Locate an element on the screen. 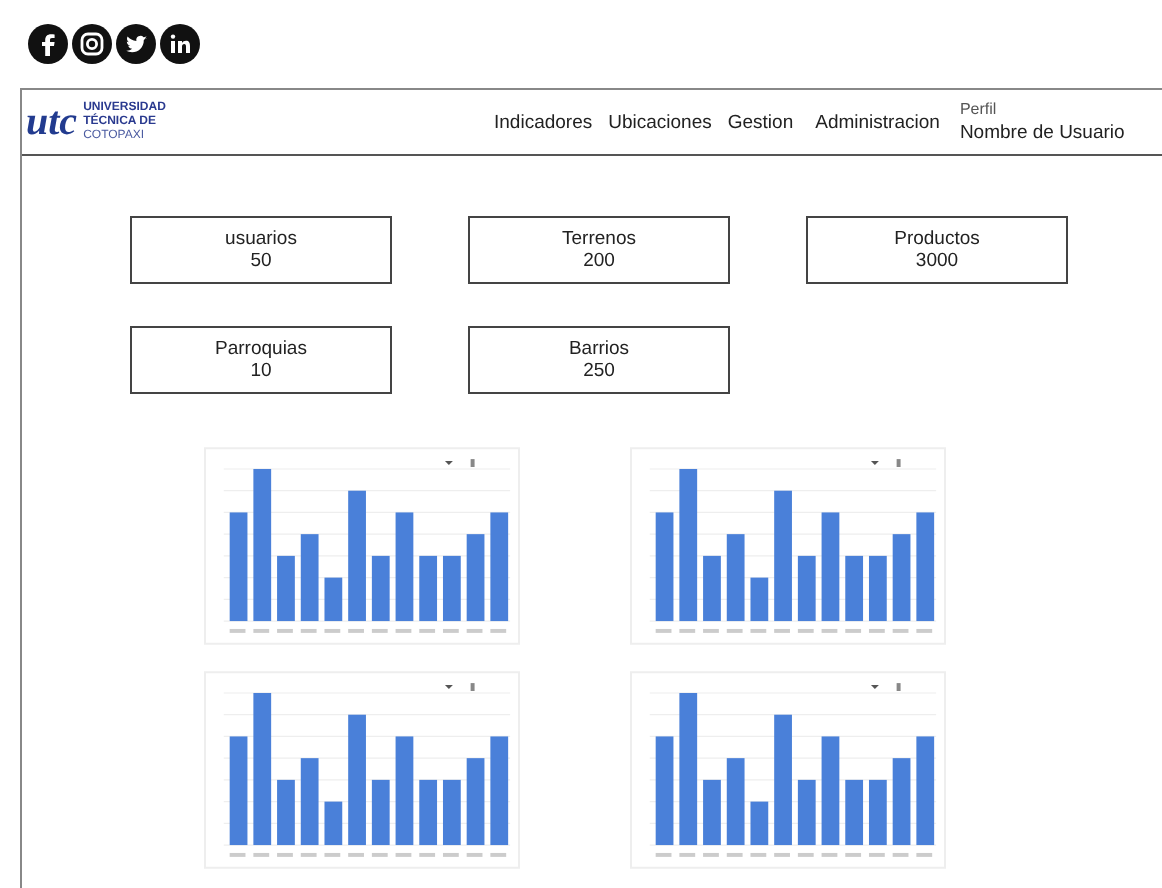  logo-mark: utc is located at coordinates (52, 122).